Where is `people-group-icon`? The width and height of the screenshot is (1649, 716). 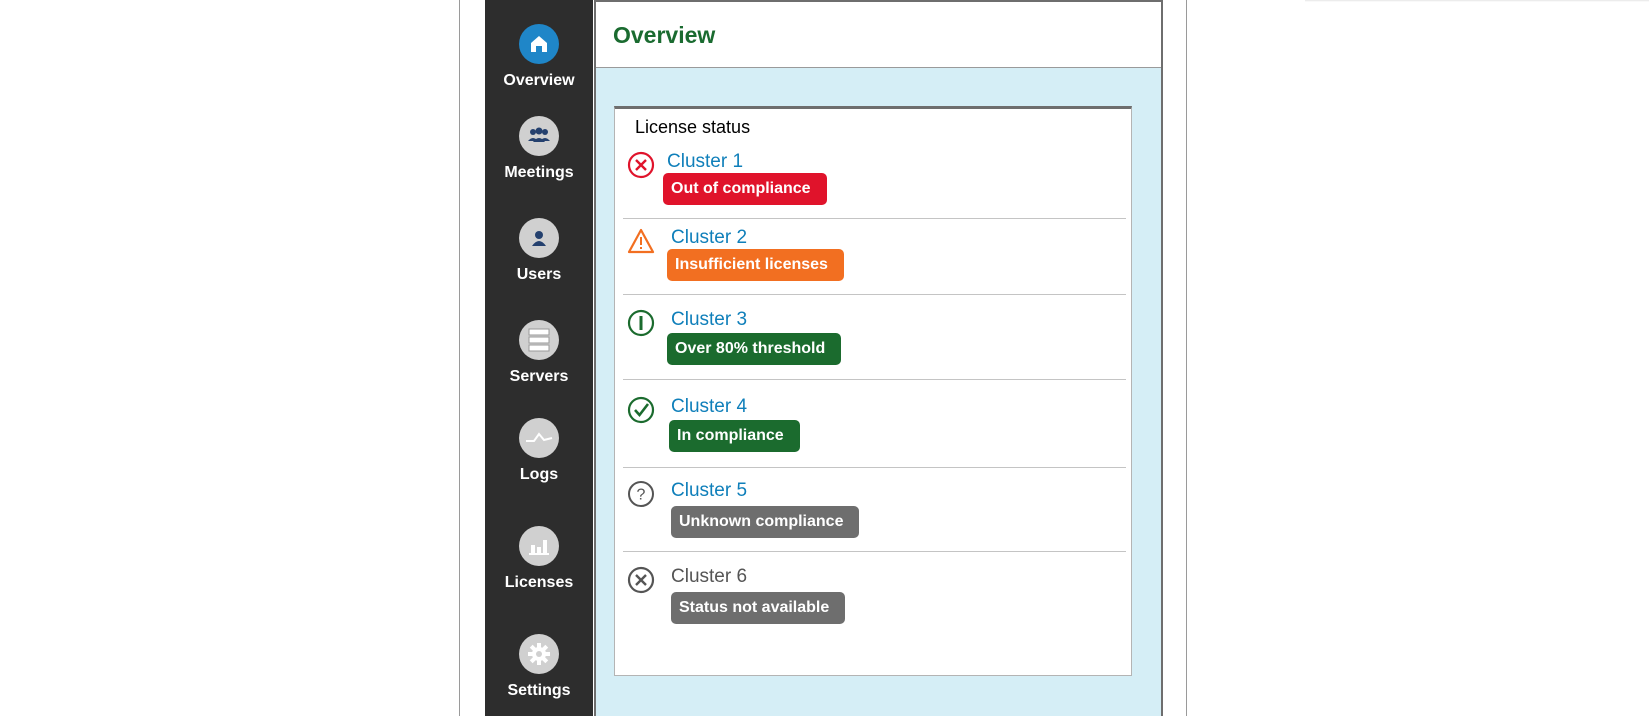
people-group-icon is located at coordinates (539, 136).